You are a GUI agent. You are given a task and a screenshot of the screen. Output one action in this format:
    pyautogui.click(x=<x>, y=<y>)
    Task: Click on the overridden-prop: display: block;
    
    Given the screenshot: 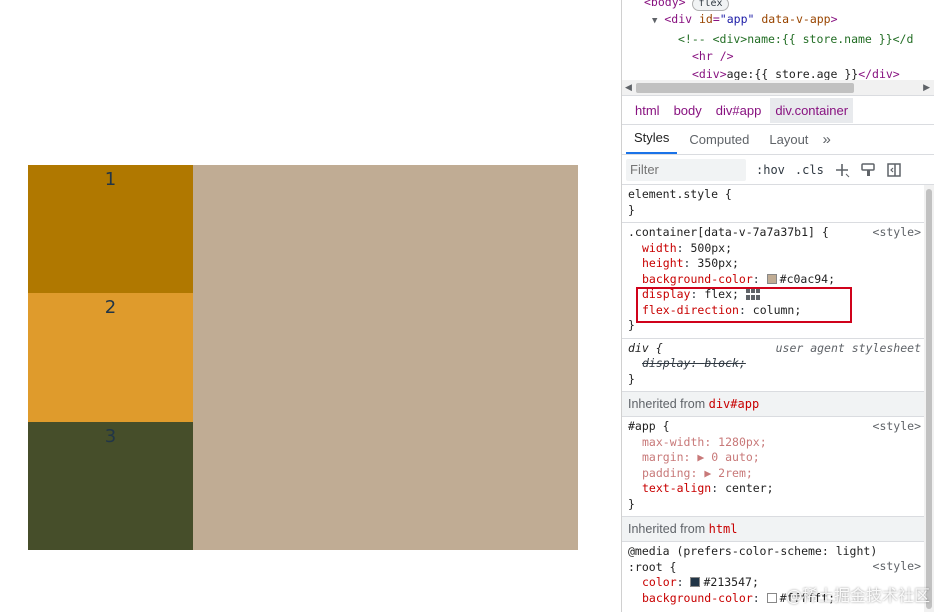 What is the action you would take?
    pyautogui.click(x=694, y=363)
    